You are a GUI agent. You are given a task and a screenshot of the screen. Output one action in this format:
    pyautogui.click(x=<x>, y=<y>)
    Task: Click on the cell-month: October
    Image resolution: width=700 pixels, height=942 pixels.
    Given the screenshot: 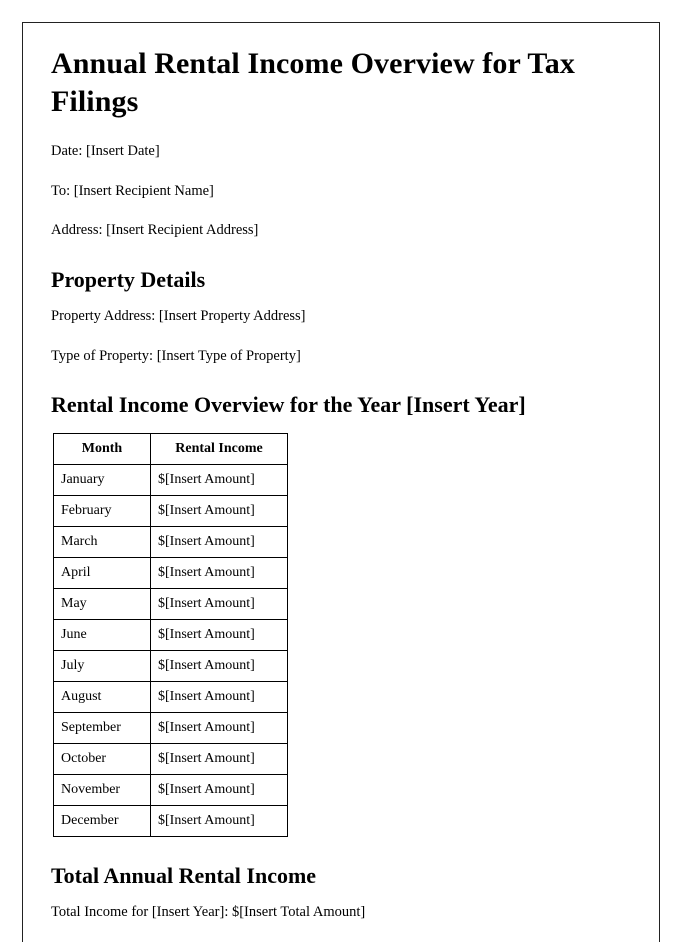 What is the action you would take?
    pyautogui.click(x=102, y=758)
    